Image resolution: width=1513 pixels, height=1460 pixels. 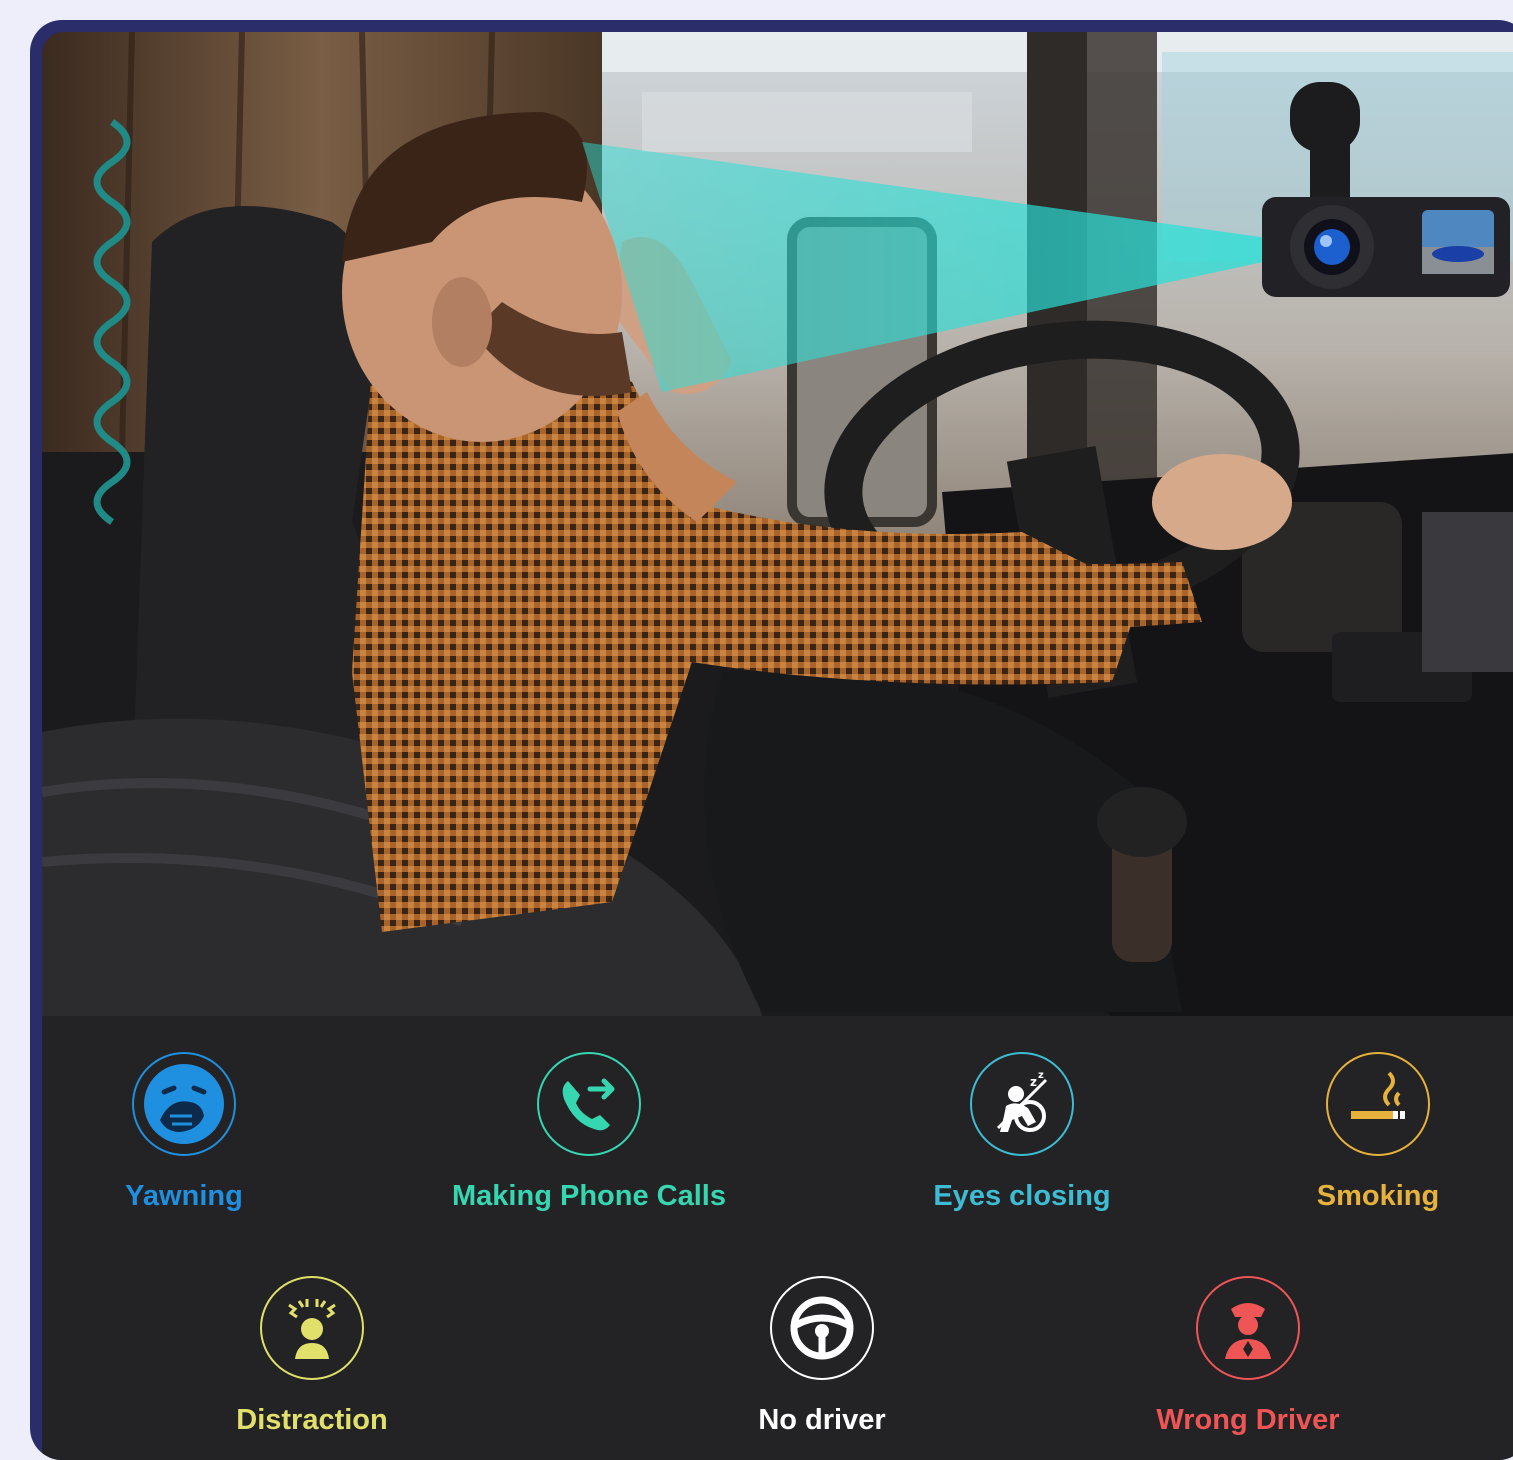 What do you see at coordinates (1022, 1101) in the screenshot?
I see `sleeping-driver-icon: z z` at bounding box center [1022, 1101].